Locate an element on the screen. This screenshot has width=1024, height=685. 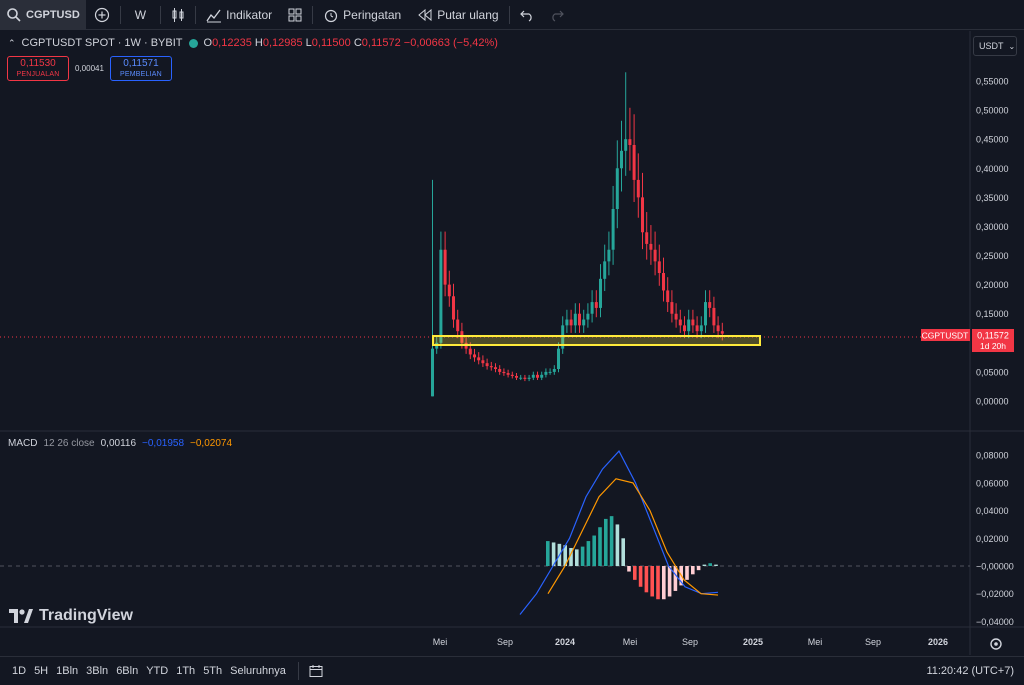
plus-circle-icon is located at coordinates (101, 14).